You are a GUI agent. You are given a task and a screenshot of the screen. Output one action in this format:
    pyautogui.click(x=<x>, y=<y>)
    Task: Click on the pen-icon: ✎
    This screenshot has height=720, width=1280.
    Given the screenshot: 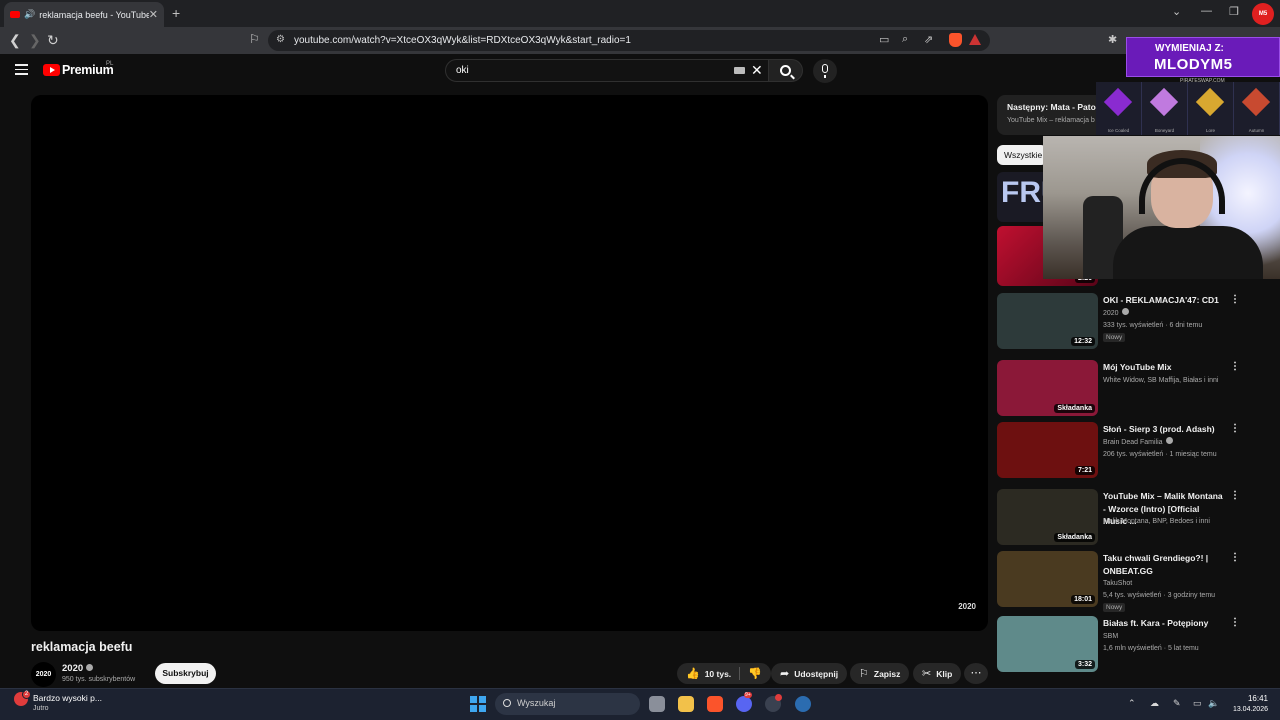 What is the action you would take?
    pyautogui.click(x=1177, y=703)
    